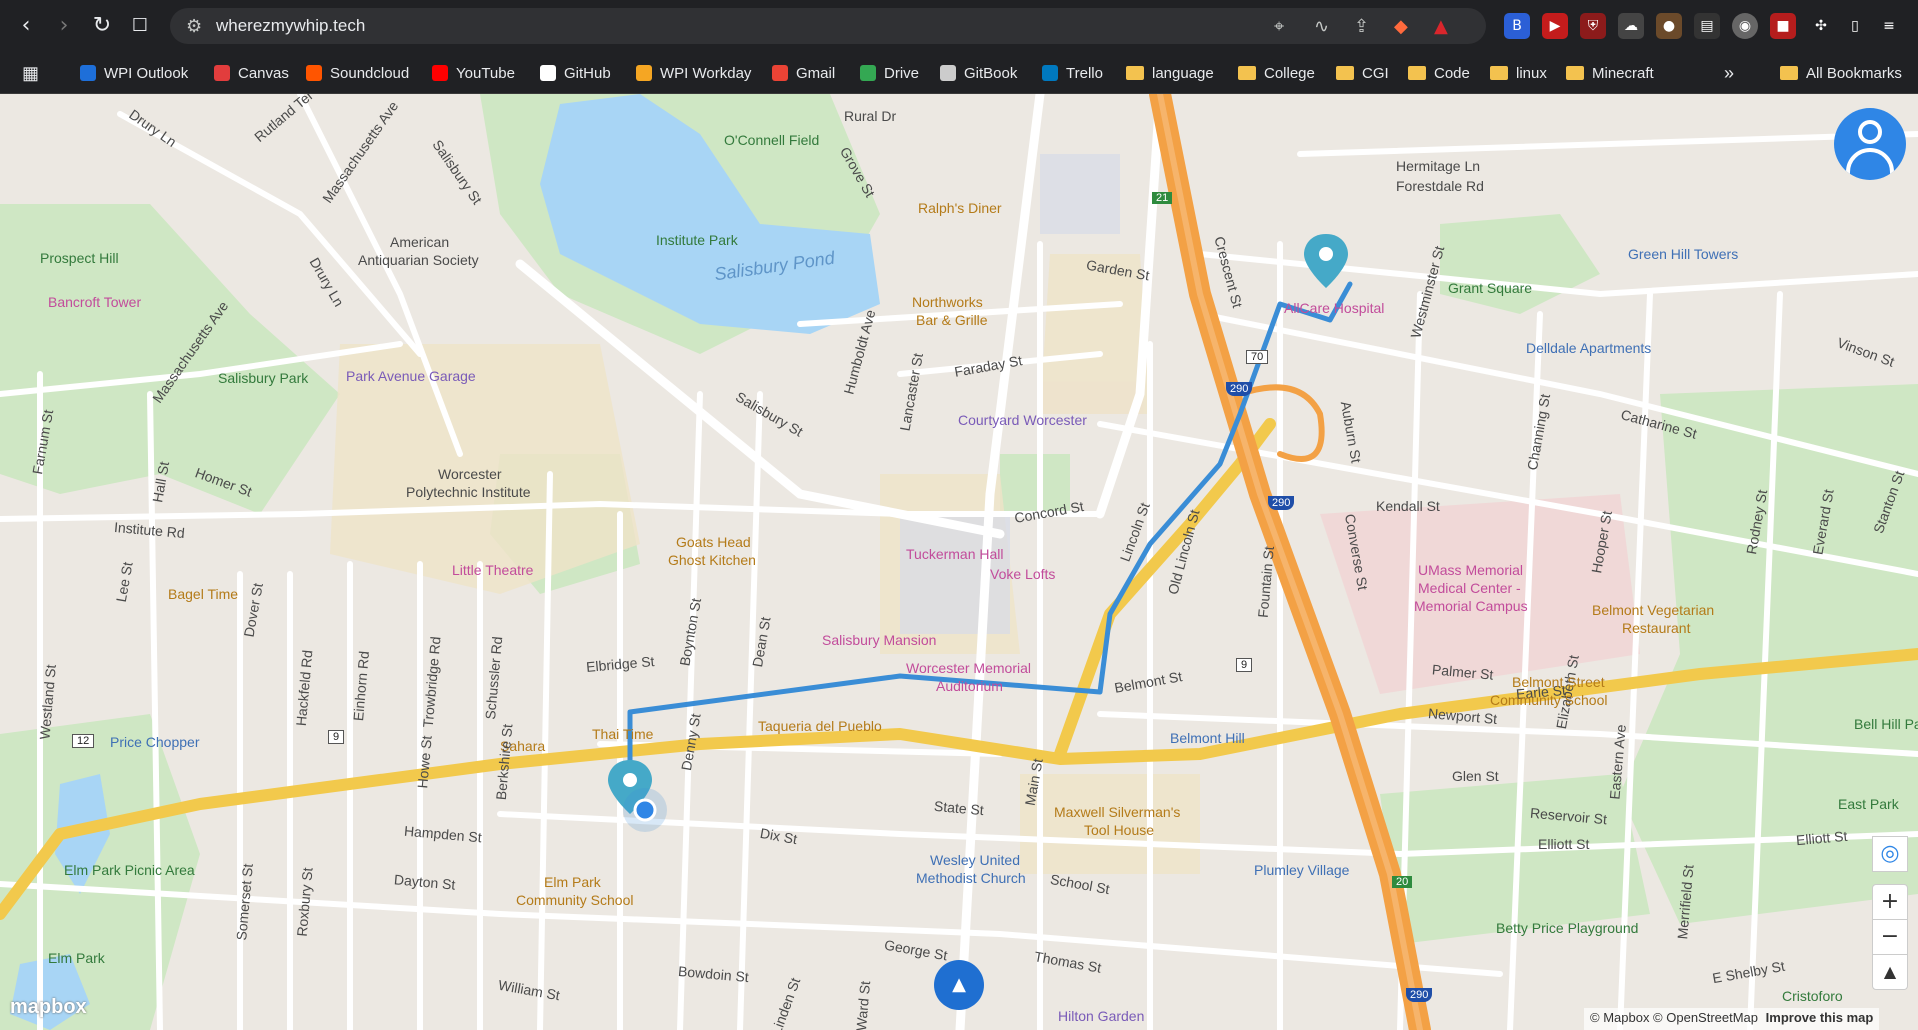  What do you see at coordinates (575, 73) in the screenshot?
I see `bookmark-github: GitHub` at bounding box center [575, 73].